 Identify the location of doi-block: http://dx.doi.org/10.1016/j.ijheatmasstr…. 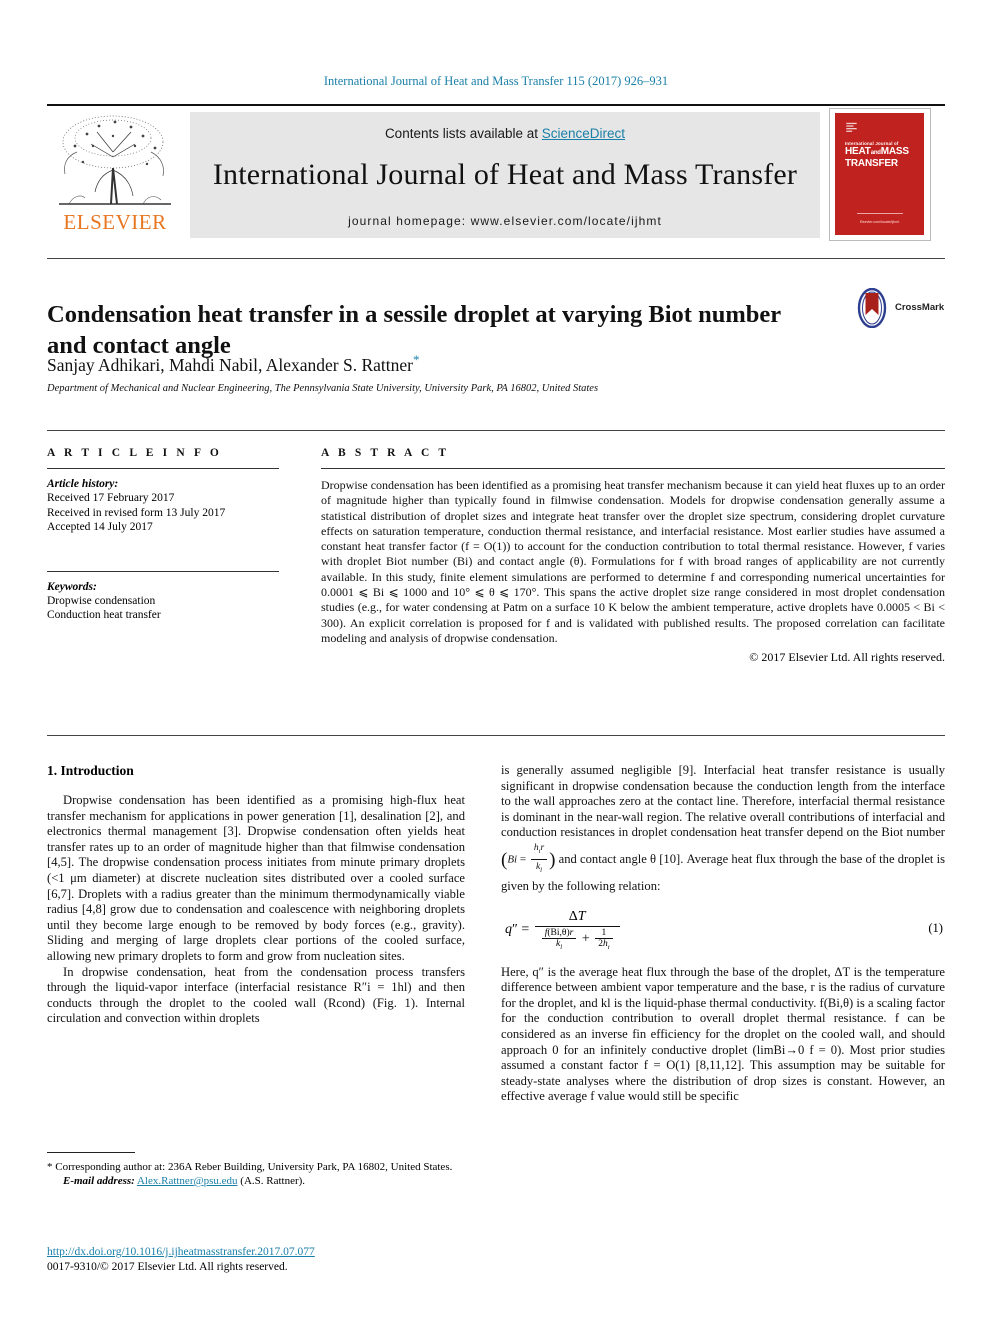
(262, 1260).